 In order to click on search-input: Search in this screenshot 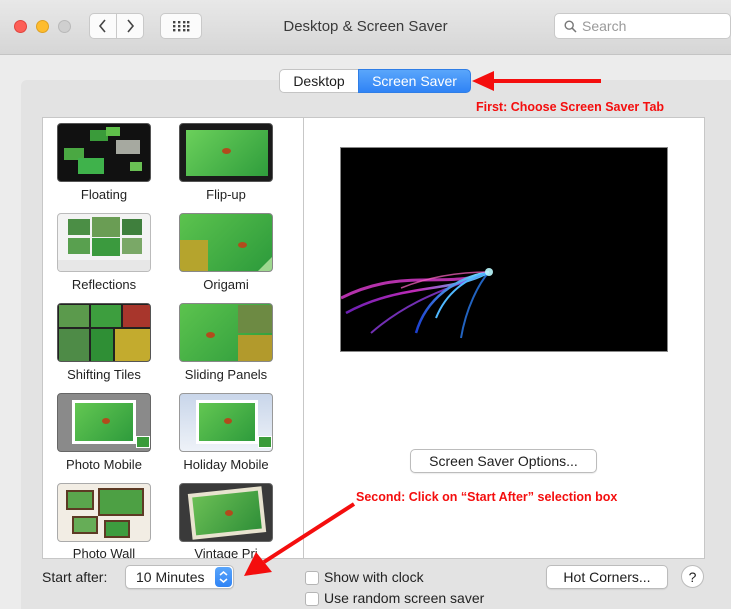, I will do `click(642, 26)`.